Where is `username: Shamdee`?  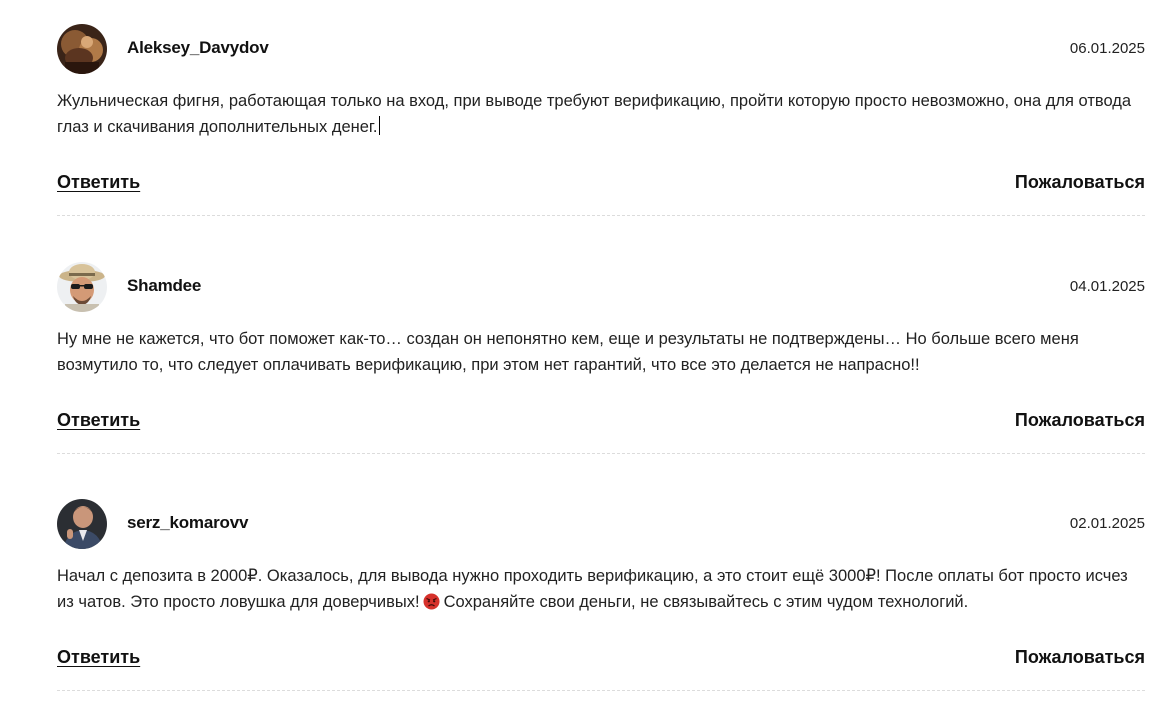 username: Shamdee is located at coordinates (164, 286).